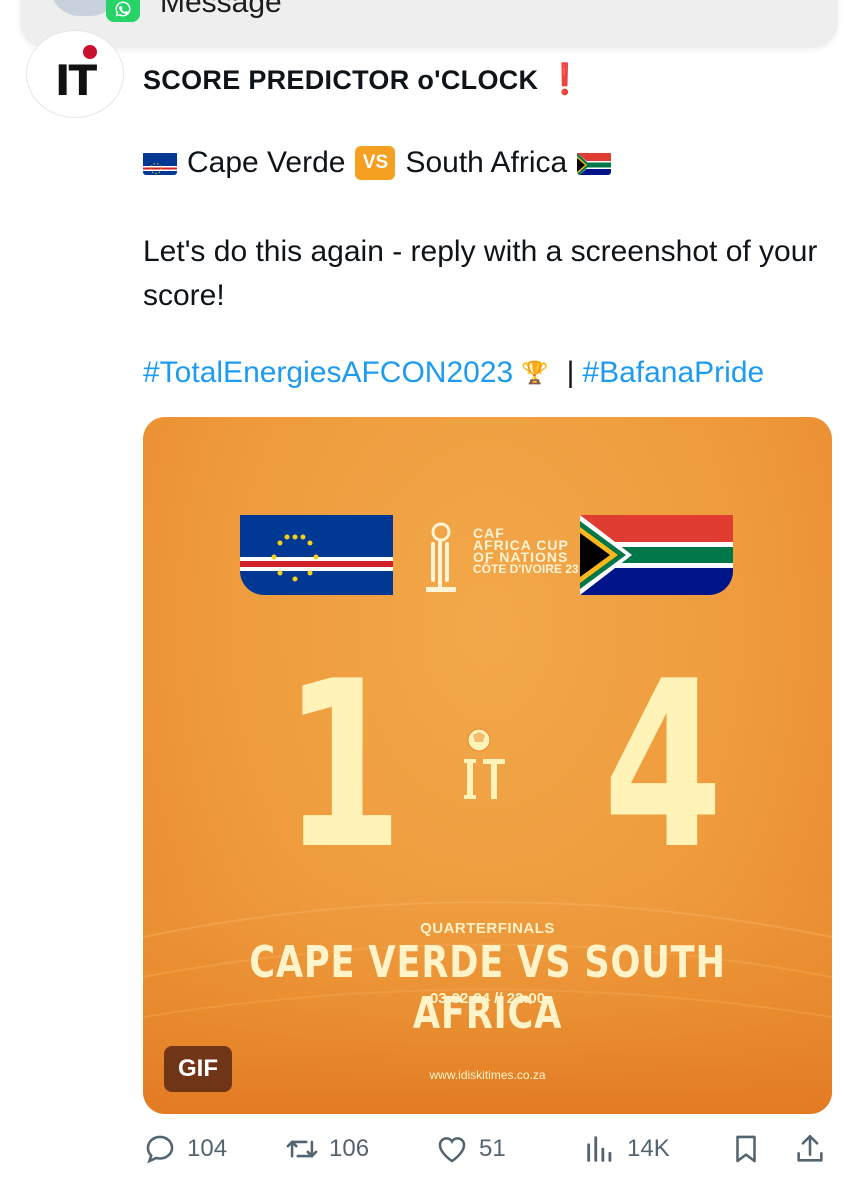  Describe the element at coordinates (487, 928) in the screenshot. I see `round-label: QUARTERFINALS` at that location.